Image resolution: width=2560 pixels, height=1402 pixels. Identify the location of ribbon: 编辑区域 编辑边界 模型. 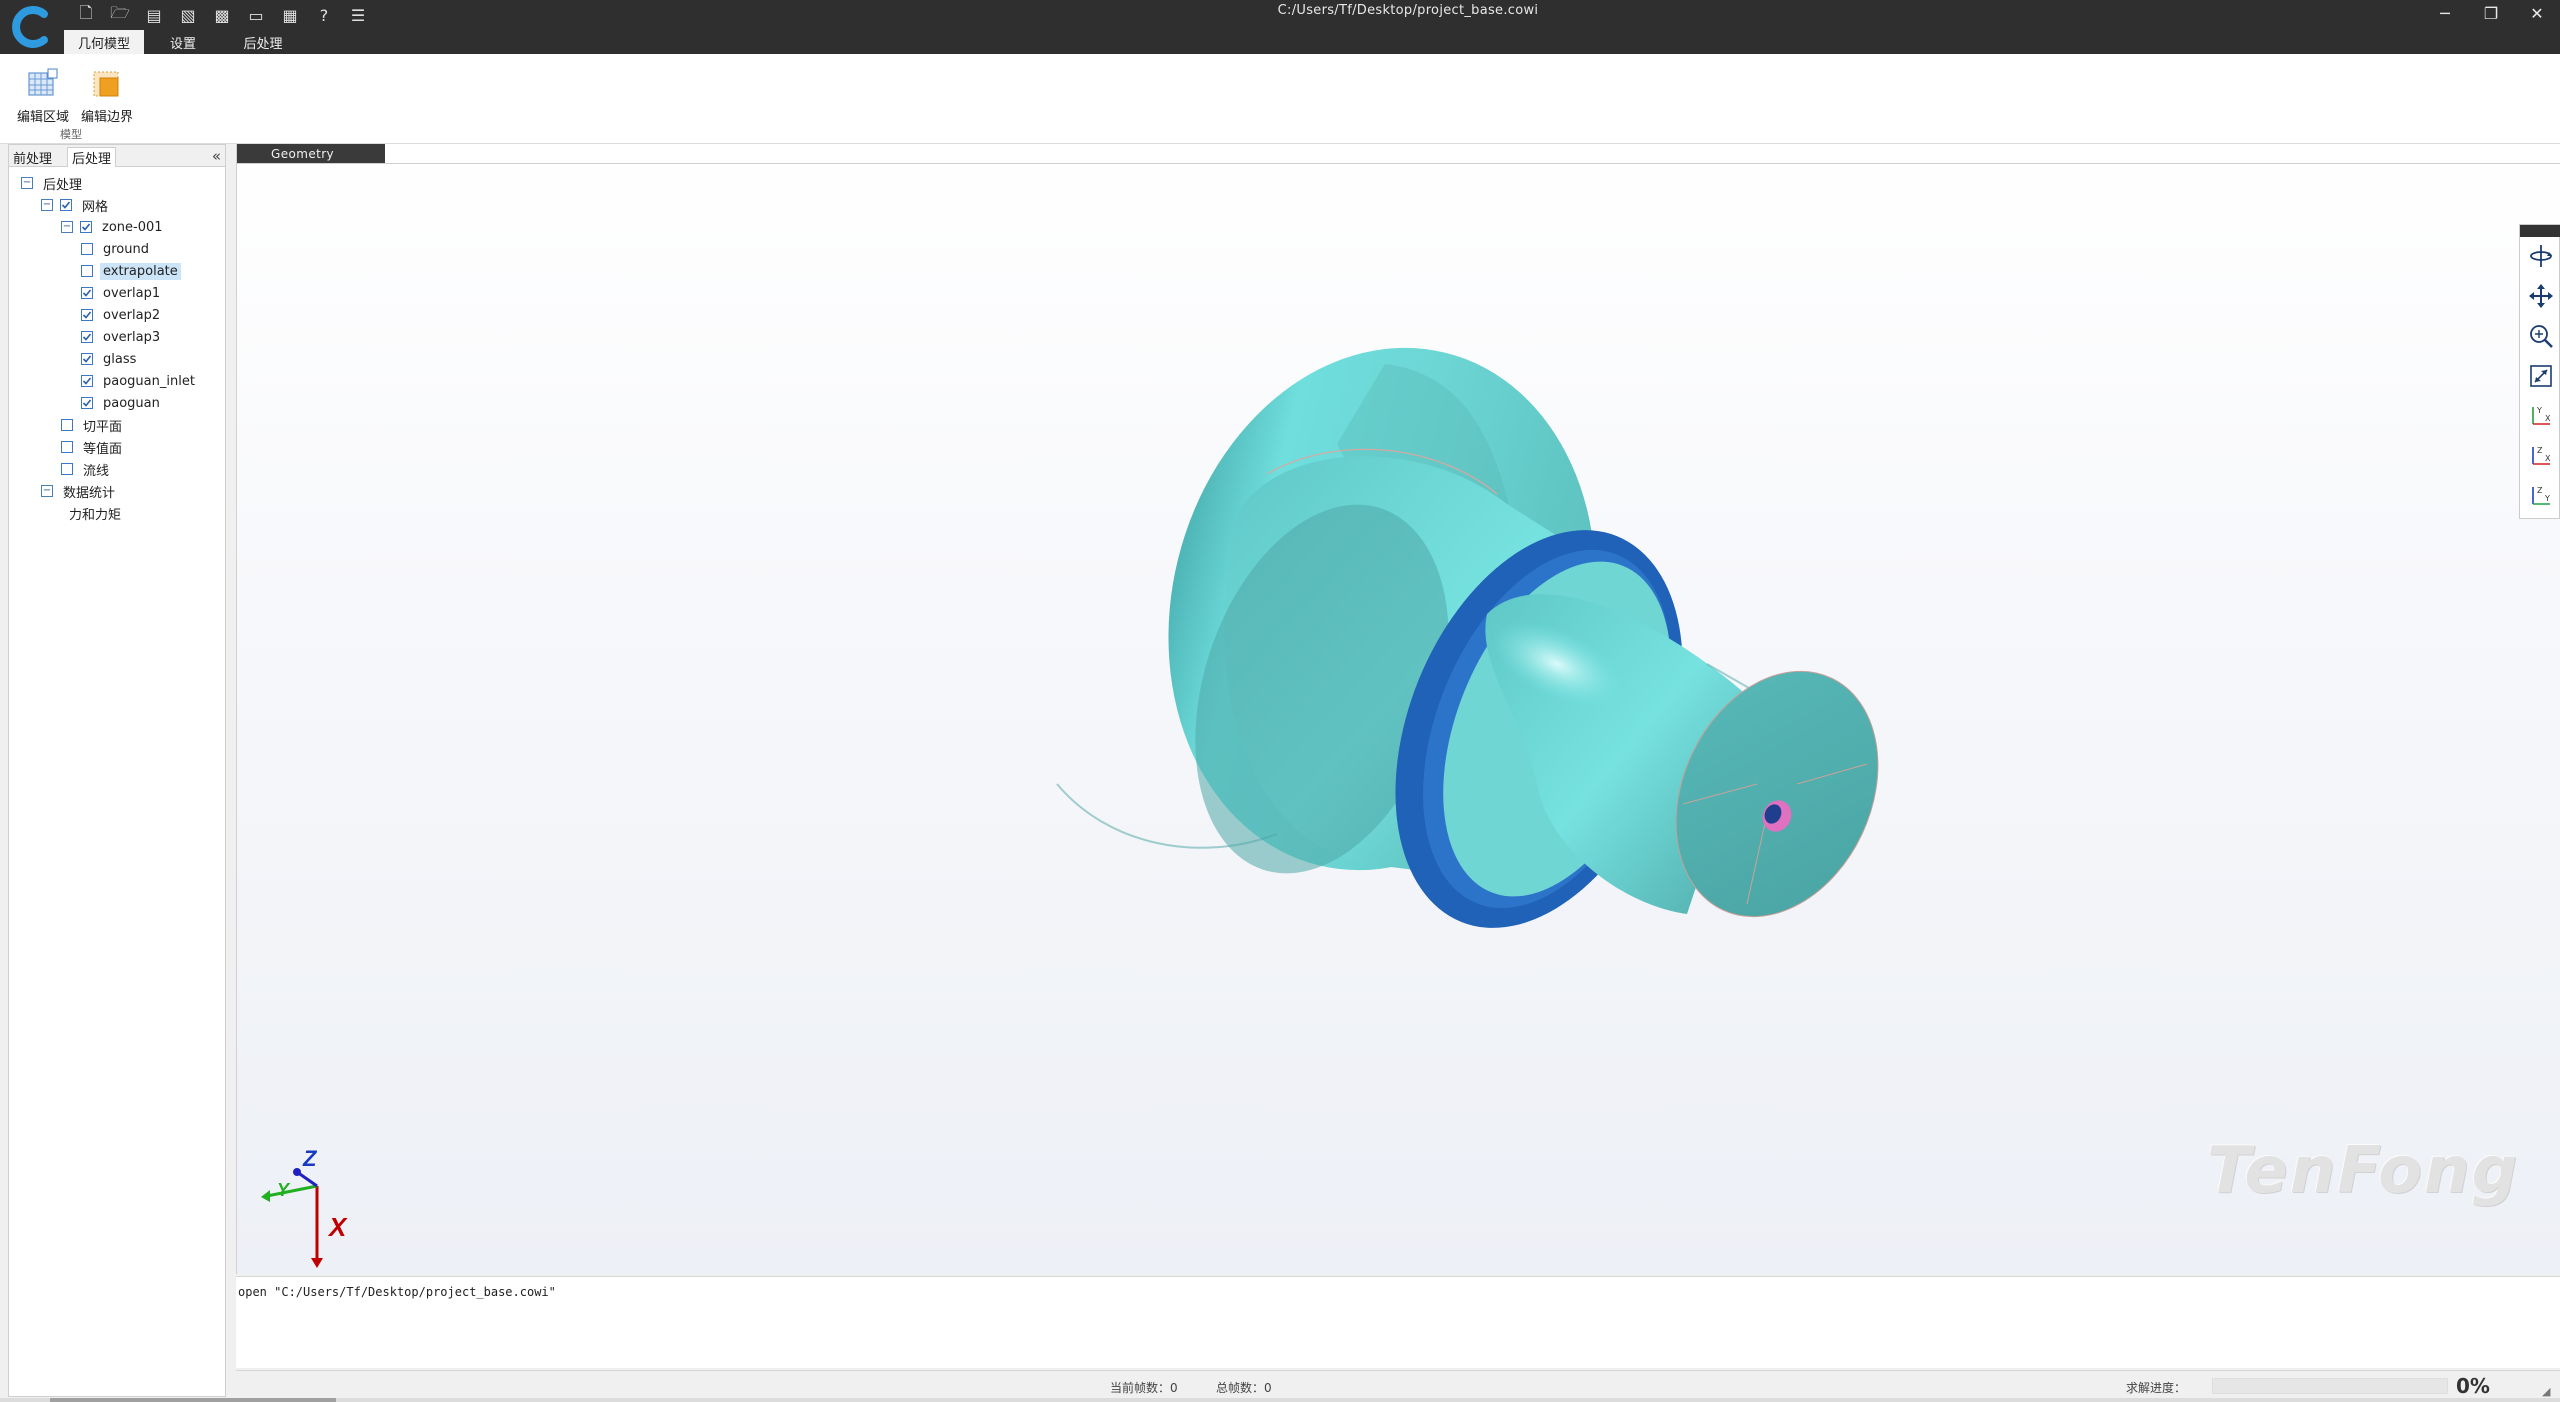
(1280, 99).